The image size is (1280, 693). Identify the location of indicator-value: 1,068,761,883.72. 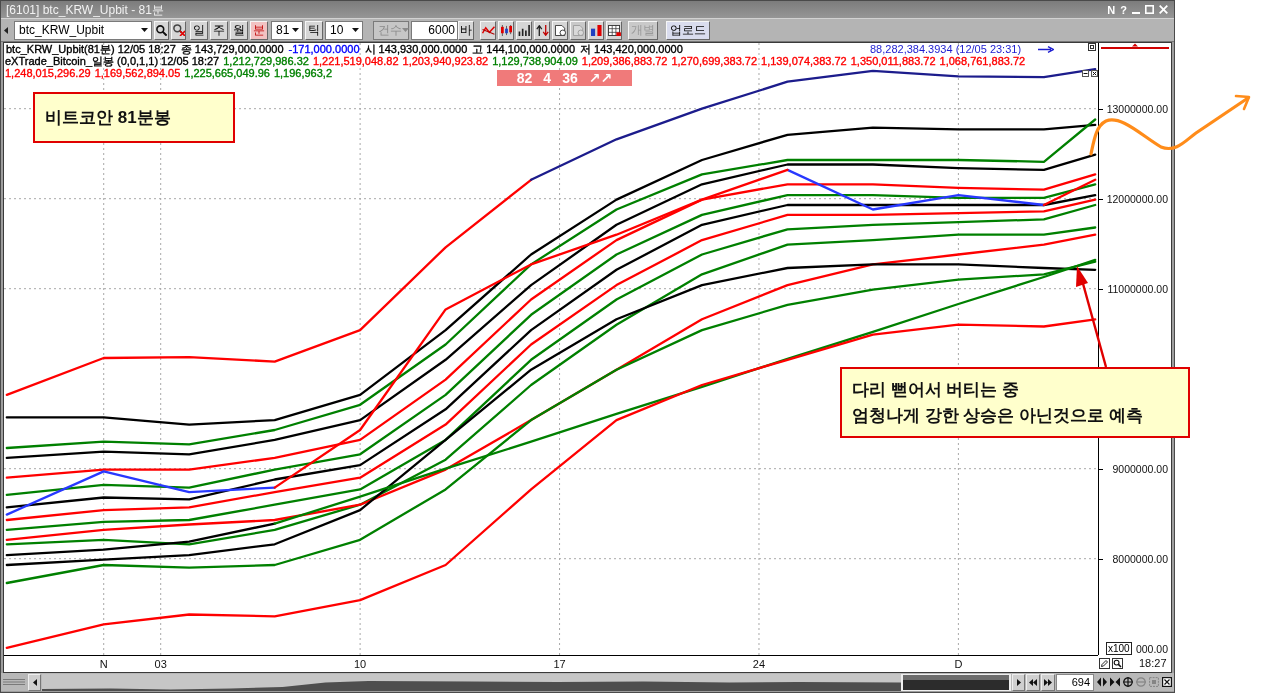
(982, 61).